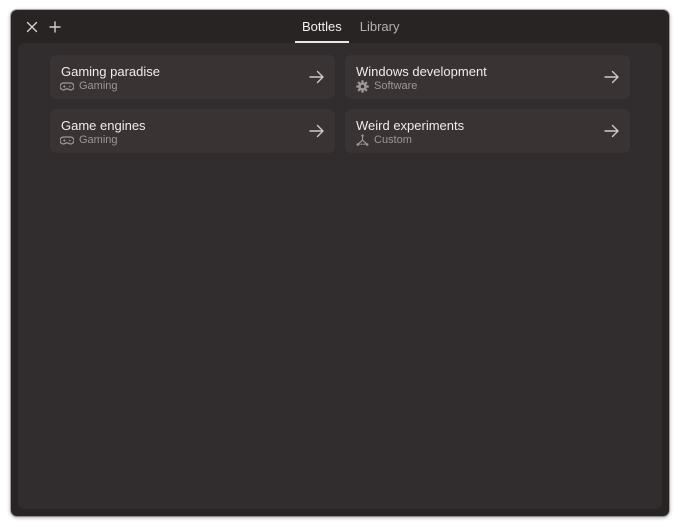 Image resolution: width=680 pixels, height=529 pixels. I want to click on bottle-title: Game engines, so click(103, 125).